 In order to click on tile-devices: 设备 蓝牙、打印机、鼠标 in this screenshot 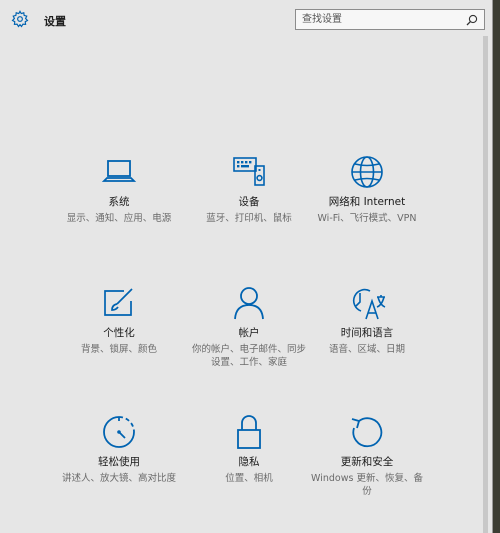, I will do `click(249, 207)`.